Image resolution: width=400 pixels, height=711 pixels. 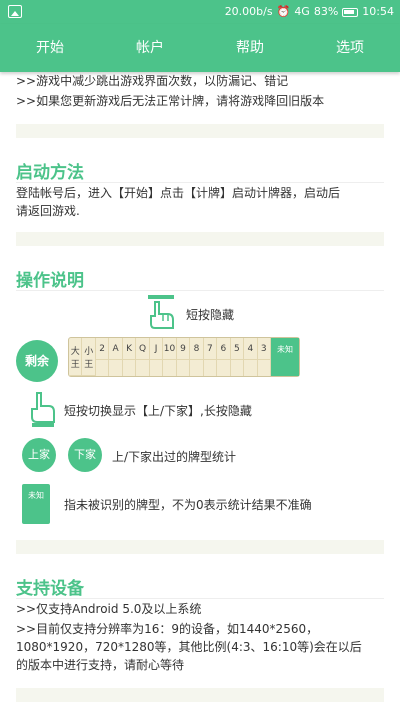 What do you see at coordinates (39, 455) in the screenshot?
I see `up-player-badge: 上家` at bounding box center [39, 455].